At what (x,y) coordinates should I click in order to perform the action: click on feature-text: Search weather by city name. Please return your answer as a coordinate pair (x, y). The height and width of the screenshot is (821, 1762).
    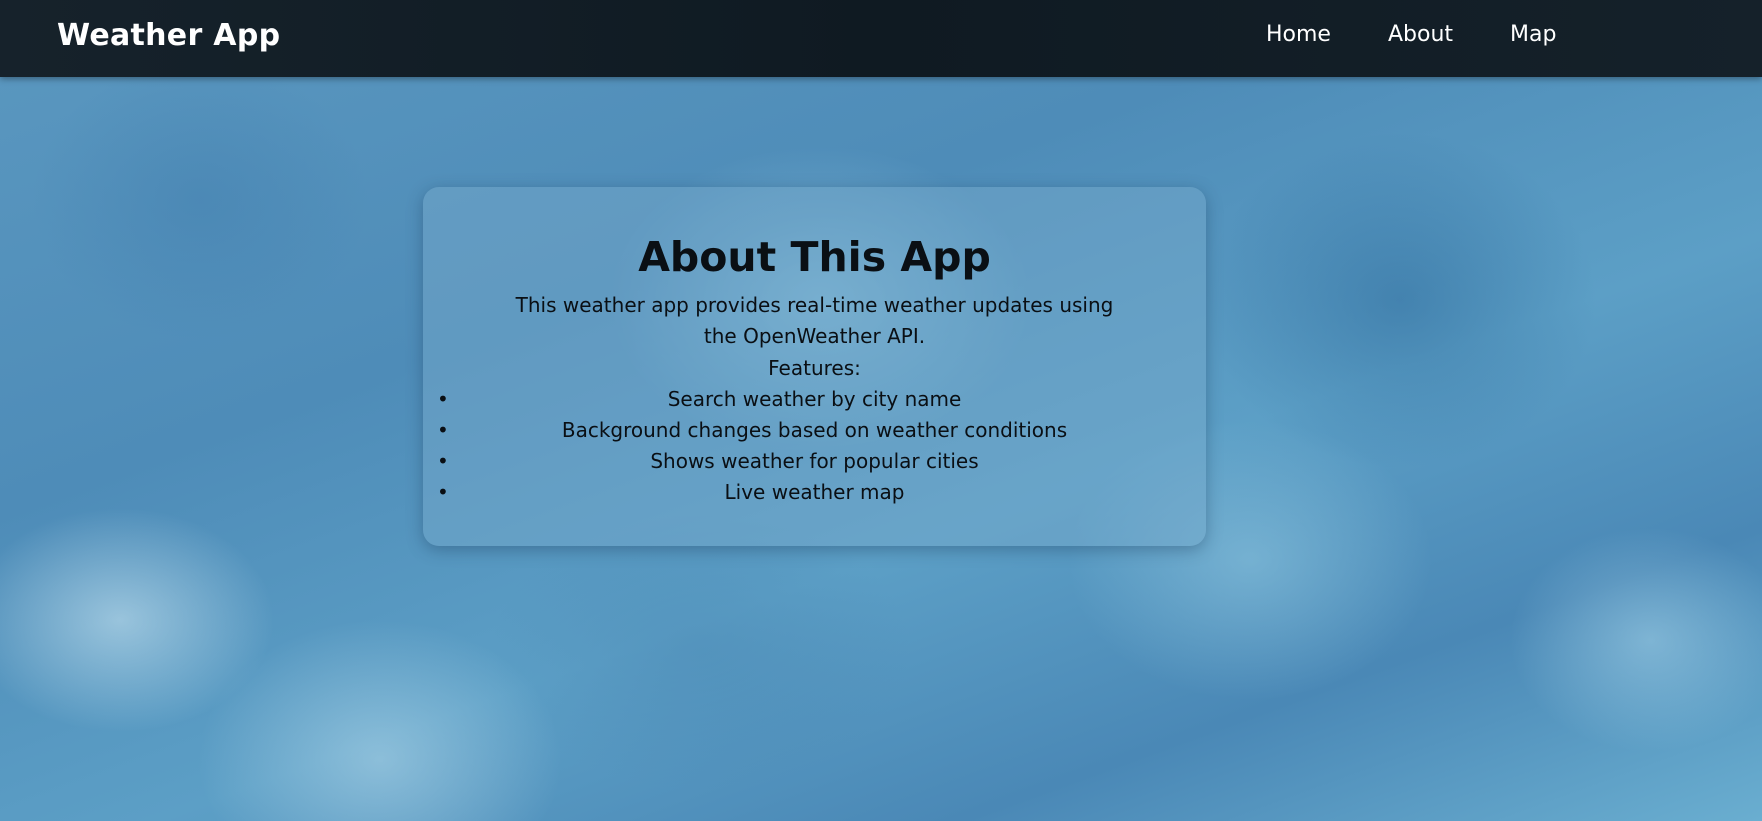
    Looking at the image, I should click on (814, 399).